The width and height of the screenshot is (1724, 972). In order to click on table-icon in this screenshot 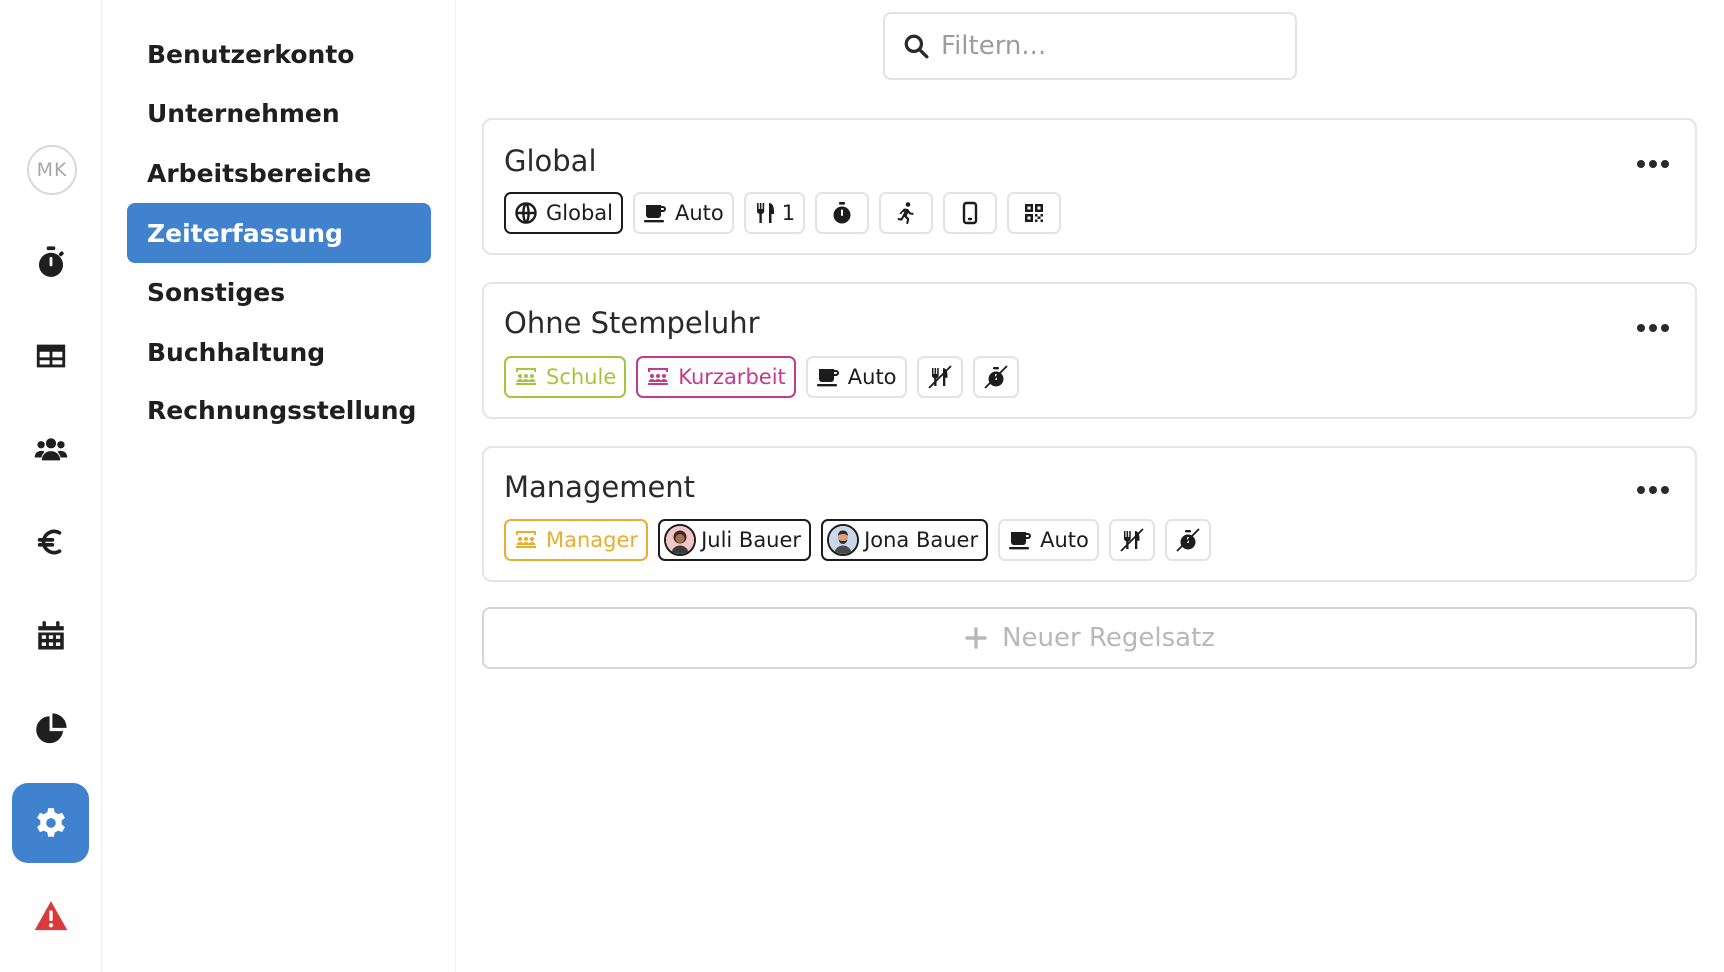, I will do `click(50, 356)`.